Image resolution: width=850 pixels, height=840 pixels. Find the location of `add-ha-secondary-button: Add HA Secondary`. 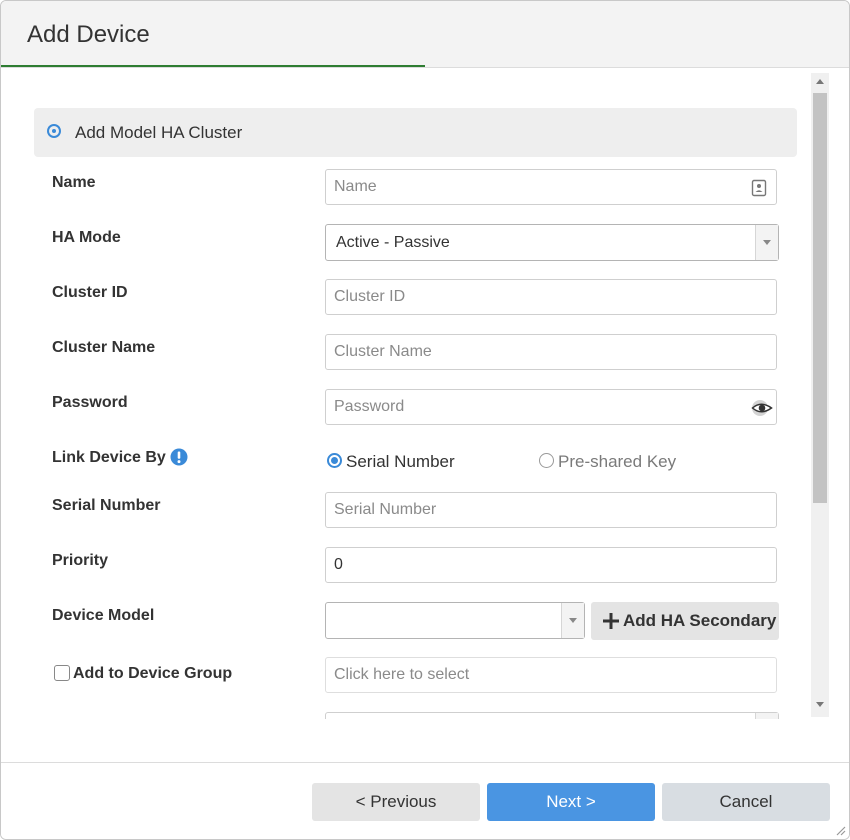

add-ha-secondary-button: Add HA Secondary is located at coordinates (685, 621).